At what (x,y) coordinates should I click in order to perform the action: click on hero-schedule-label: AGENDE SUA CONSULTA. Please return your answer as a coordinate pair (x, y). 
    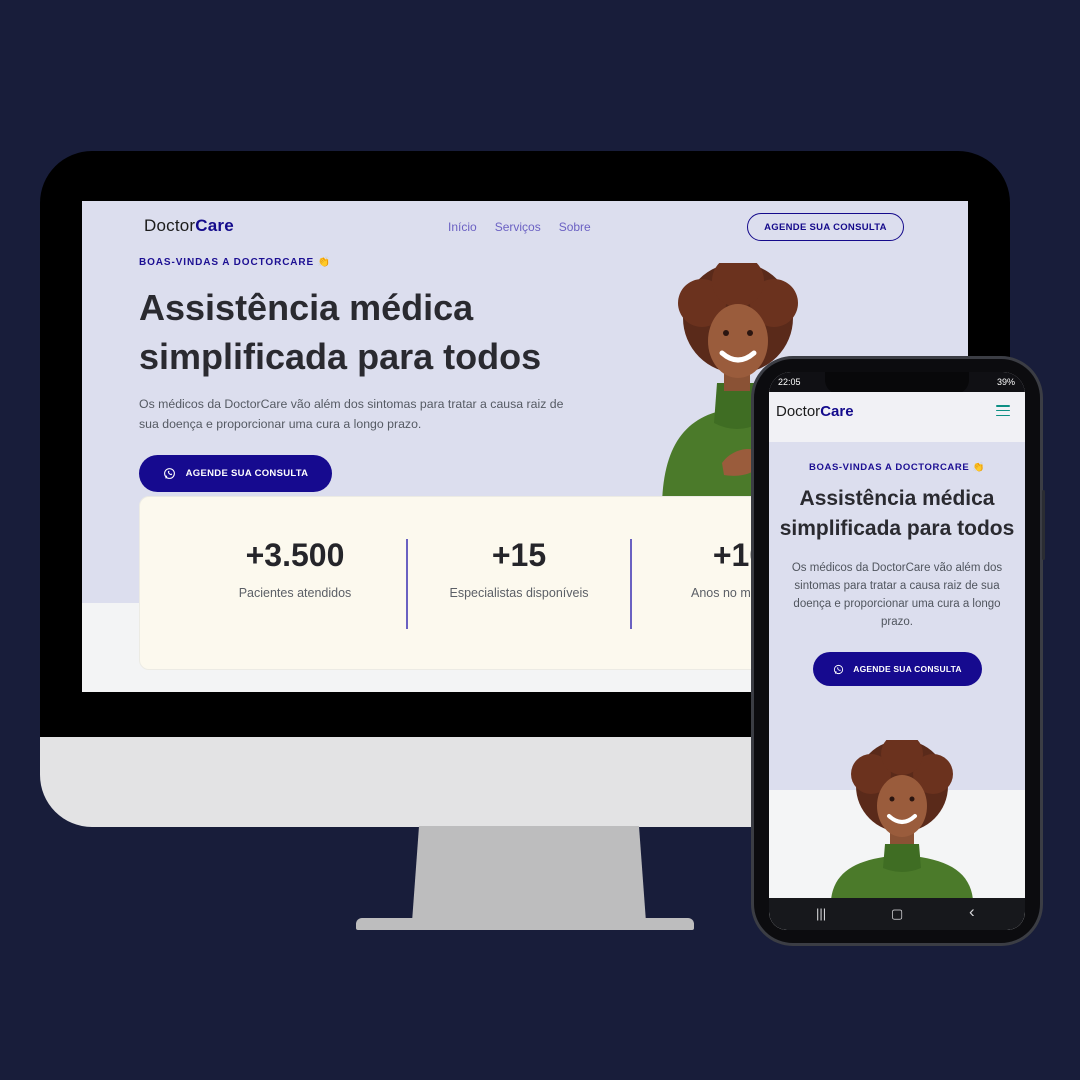
    Looking at the image, I should click on (247, 473).